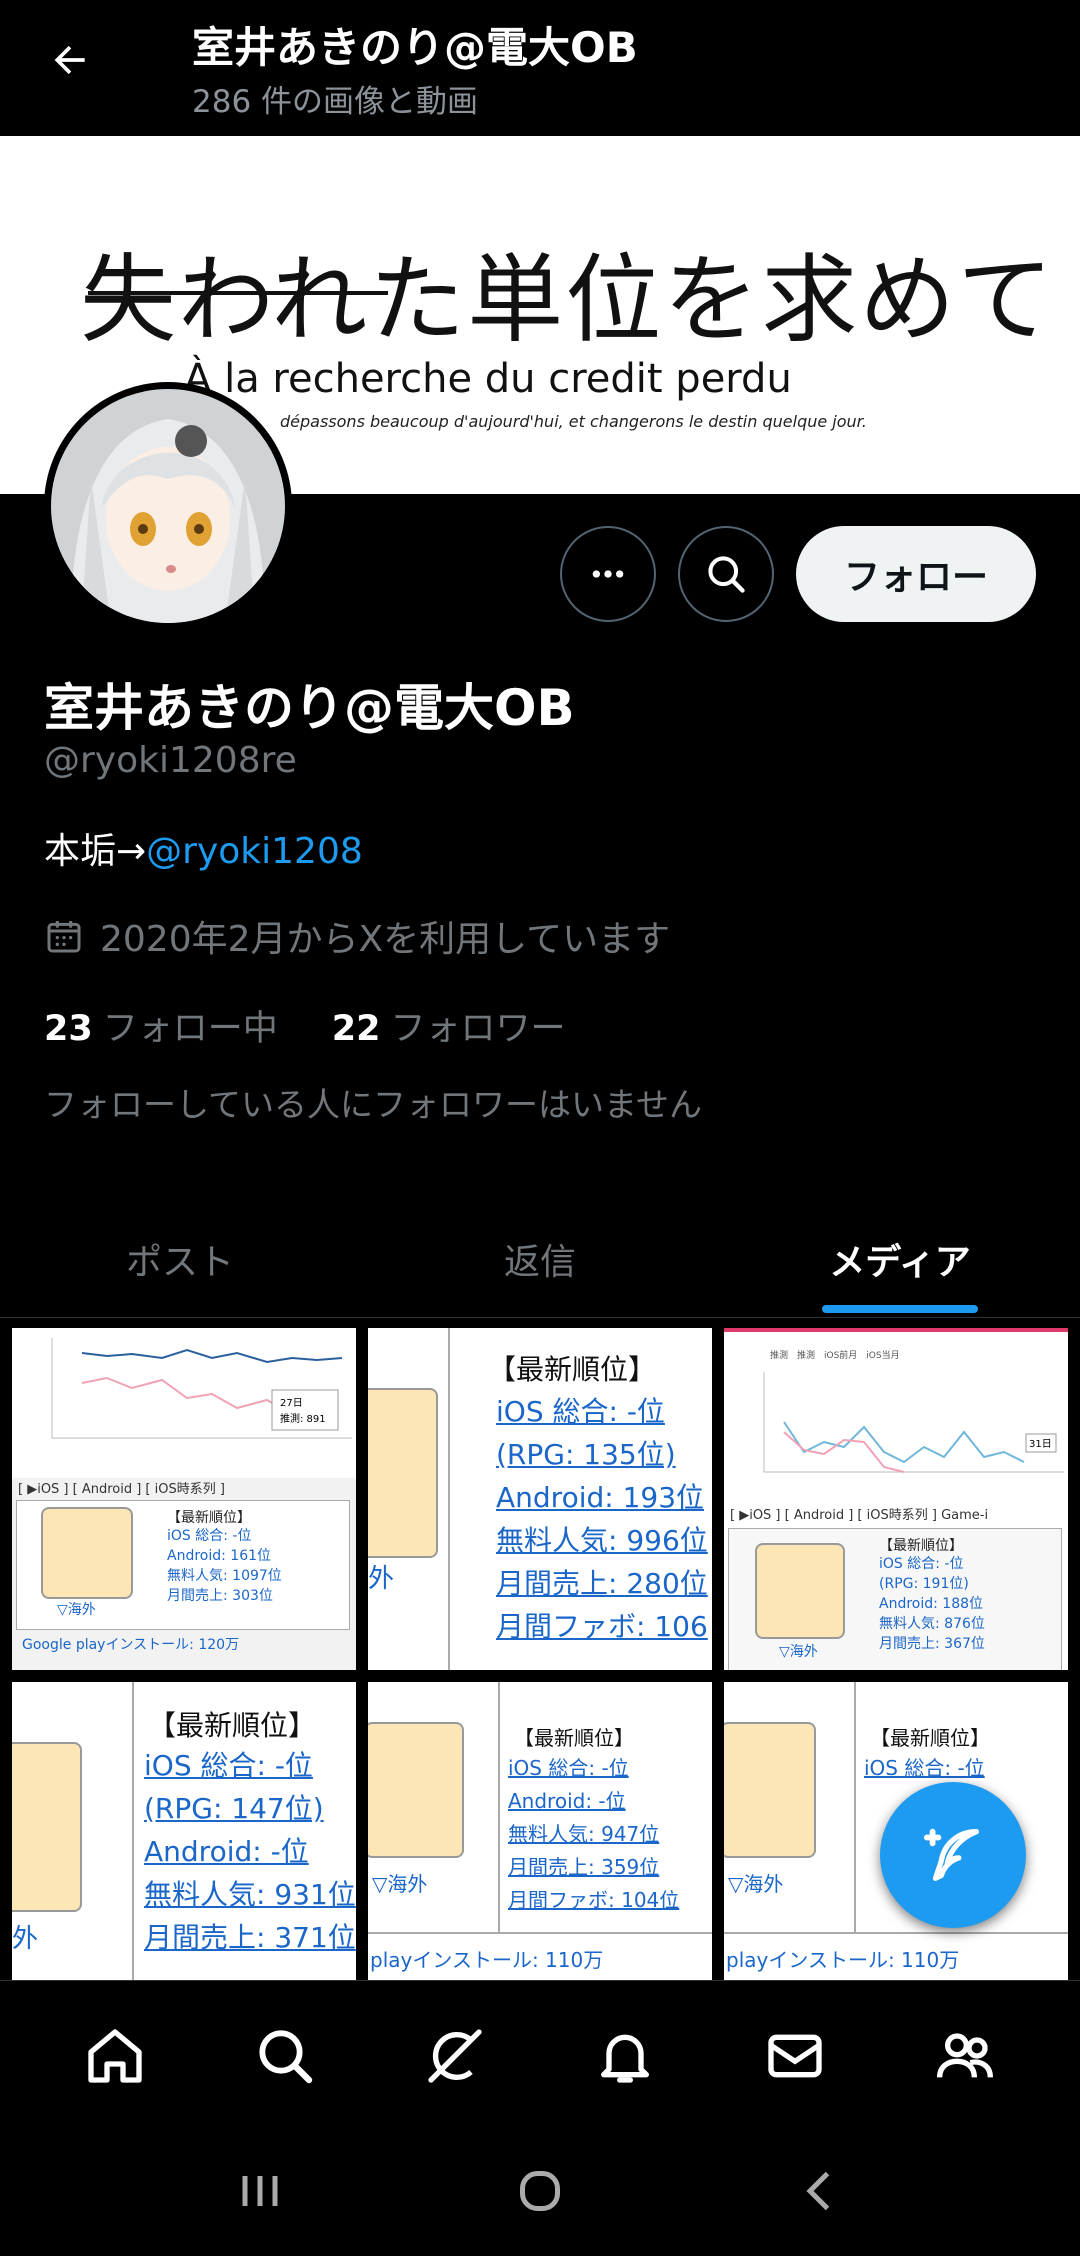 This screenshot has height=2256, width=1080. What do you see at coordinates (121, 1489) in the screenshot?
I see `platform-links: [ ▶iOS ] [ Android ] [ iOS時系列 ]` at bounding box center [121, 1489].